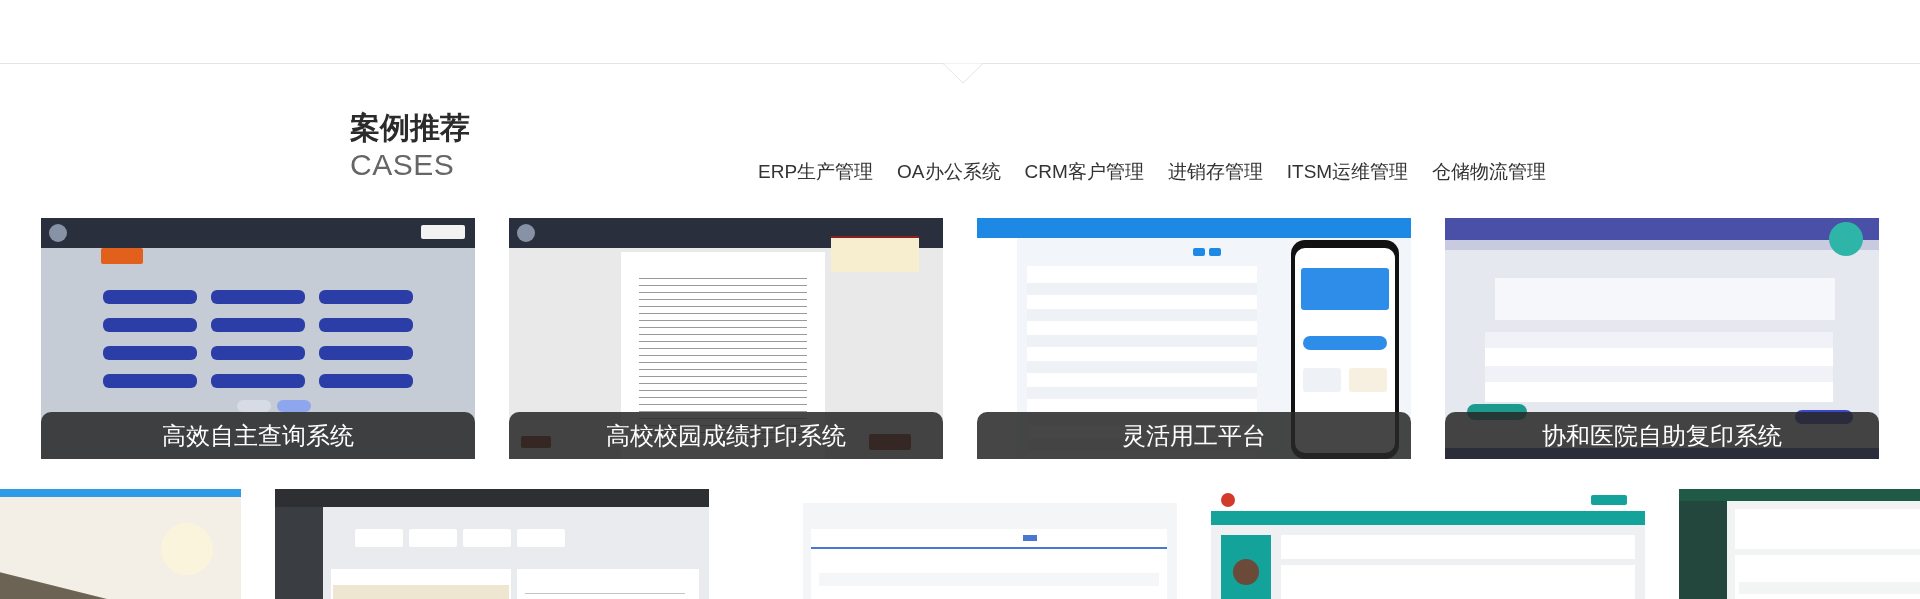  Describe the element at coordinates (1489, 172) in the screenshot. I see `category-tab: 仓储物流管理` at that location.